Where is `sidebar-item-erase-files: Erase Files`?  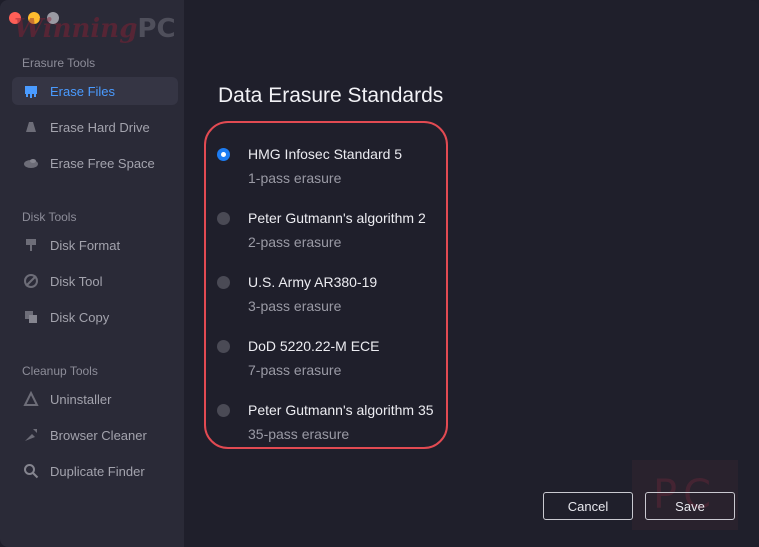 sidebar-item-erase-files: Erase Files is located at coordinates (95, 91).